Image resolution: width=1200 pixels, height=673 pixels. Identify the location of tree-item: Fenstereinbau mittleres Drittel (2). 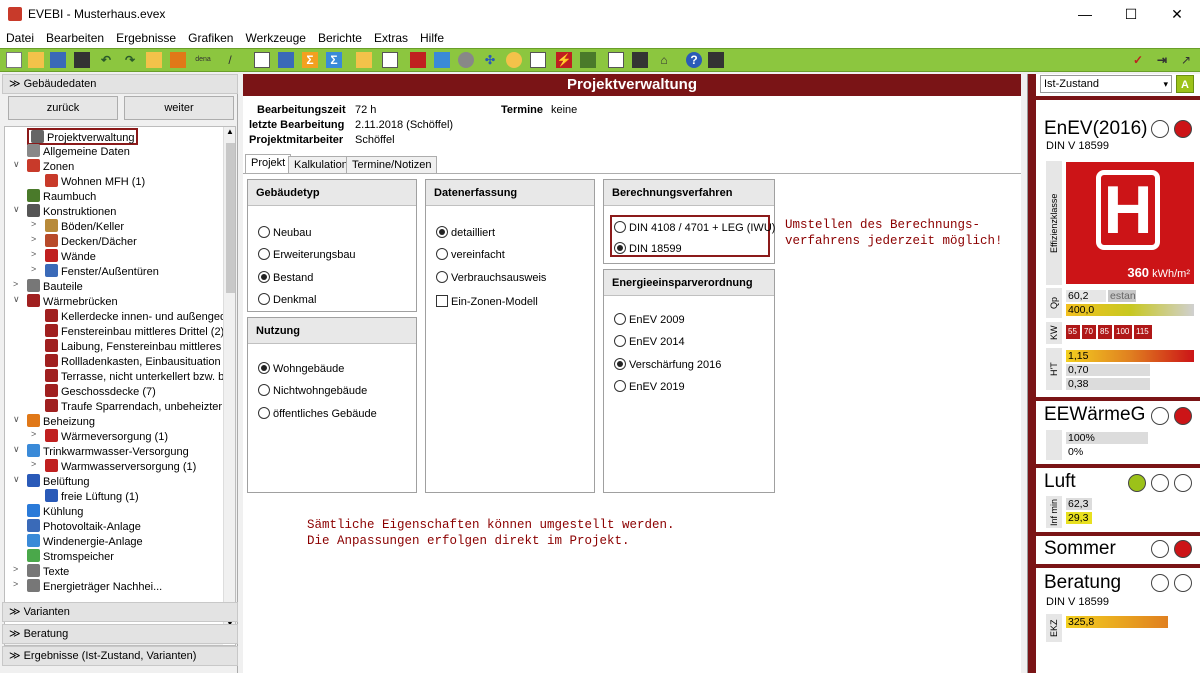
(134, 331).